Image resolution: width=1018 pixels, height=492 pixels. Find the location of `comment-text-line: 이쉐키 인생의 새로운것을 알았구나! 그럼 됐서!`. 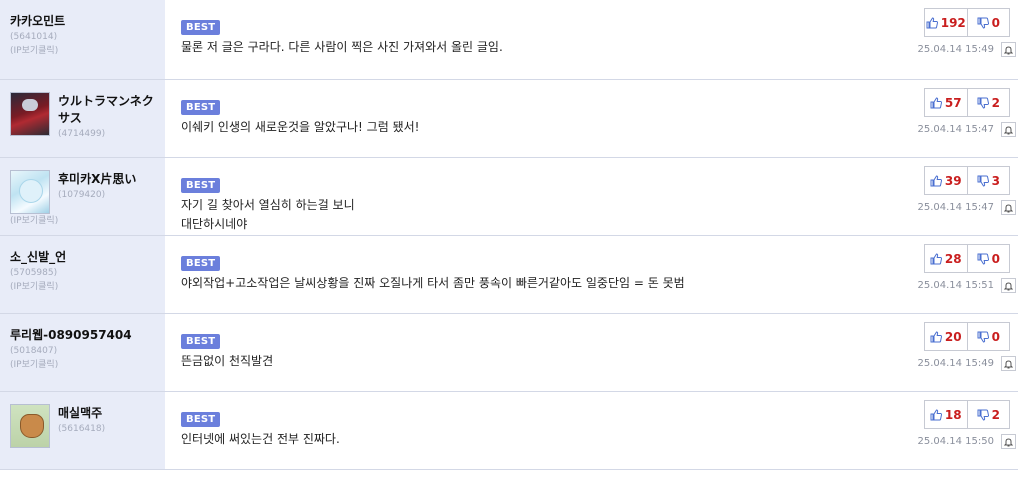

comment-text-line: 이쉐키 인생의 새로운것을 알았구나! 그럼 됐서! is located at coordinates (300, 127).